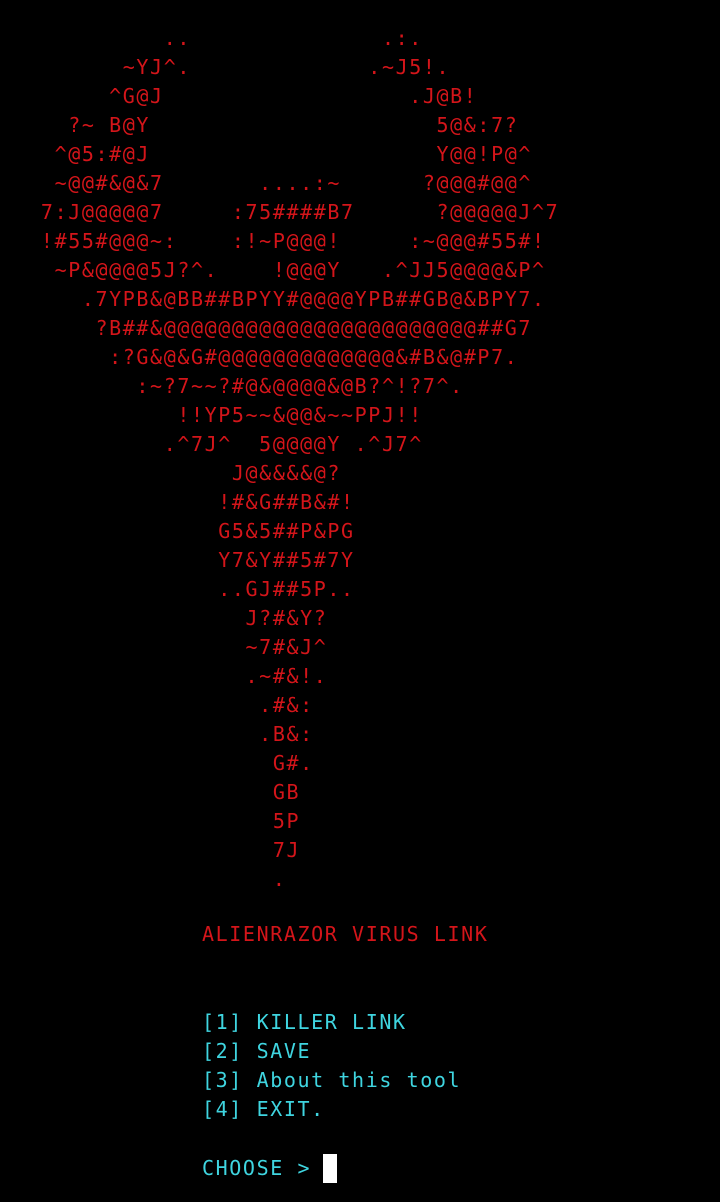 The image size is (720, 1202). Describe the element at coordinates (164, 676) in the screenshot. I see `ascii-line: .~#&!.` at that location.